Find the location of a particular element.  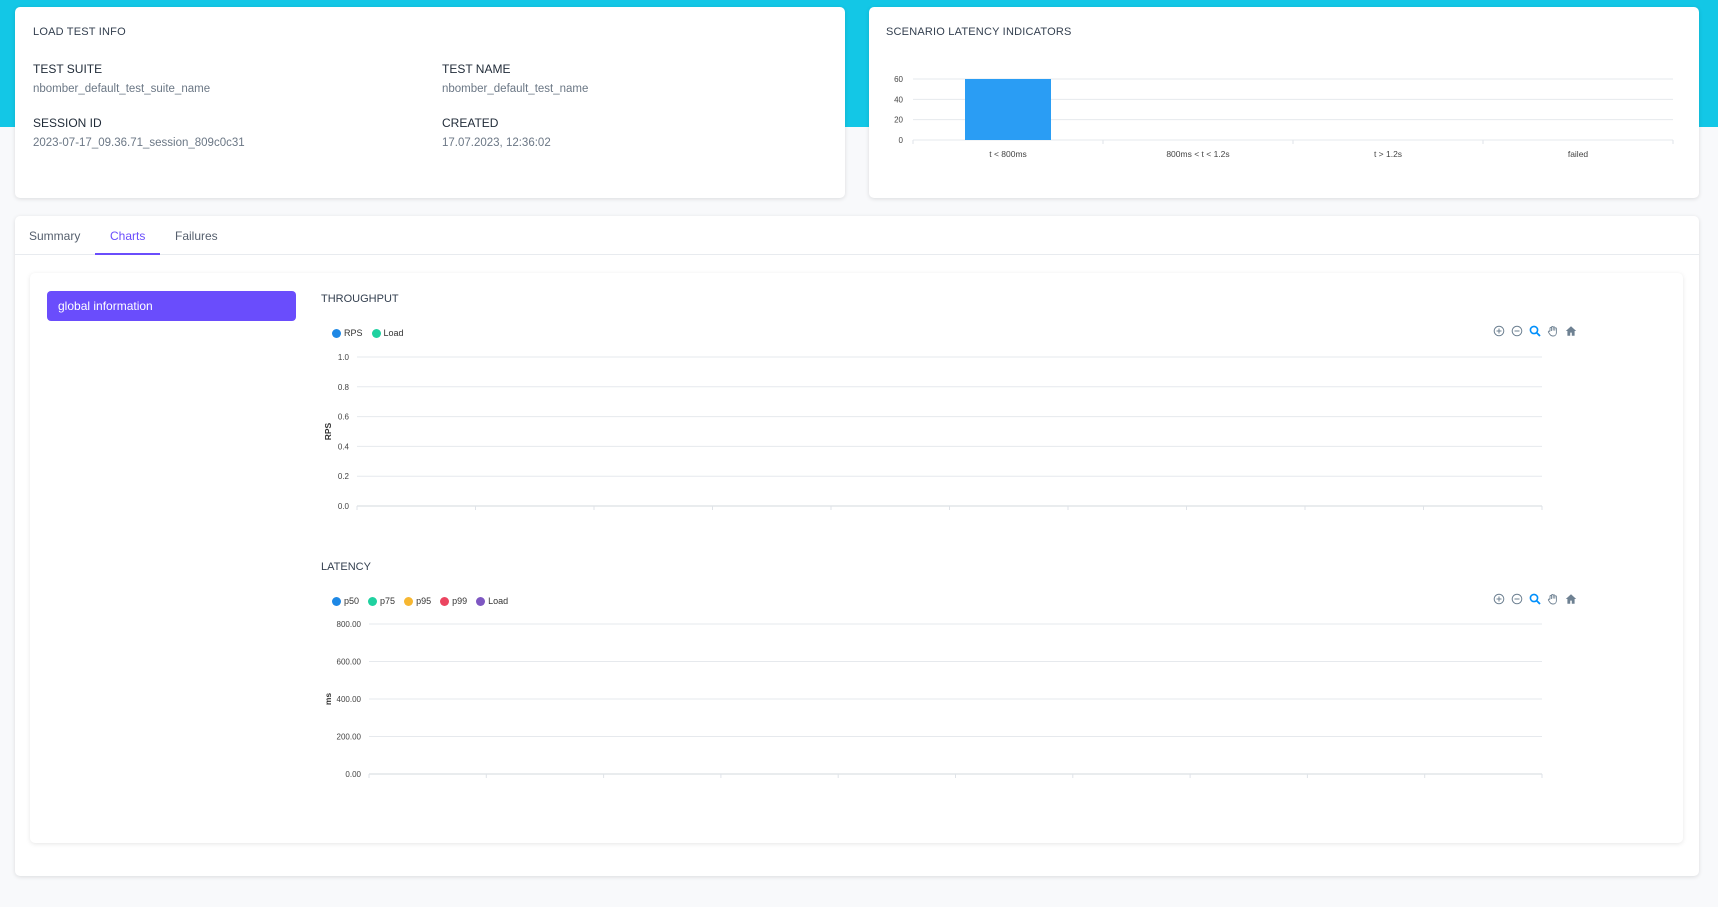

legend-item-p95: p95 is located at coordinates (417, 601).